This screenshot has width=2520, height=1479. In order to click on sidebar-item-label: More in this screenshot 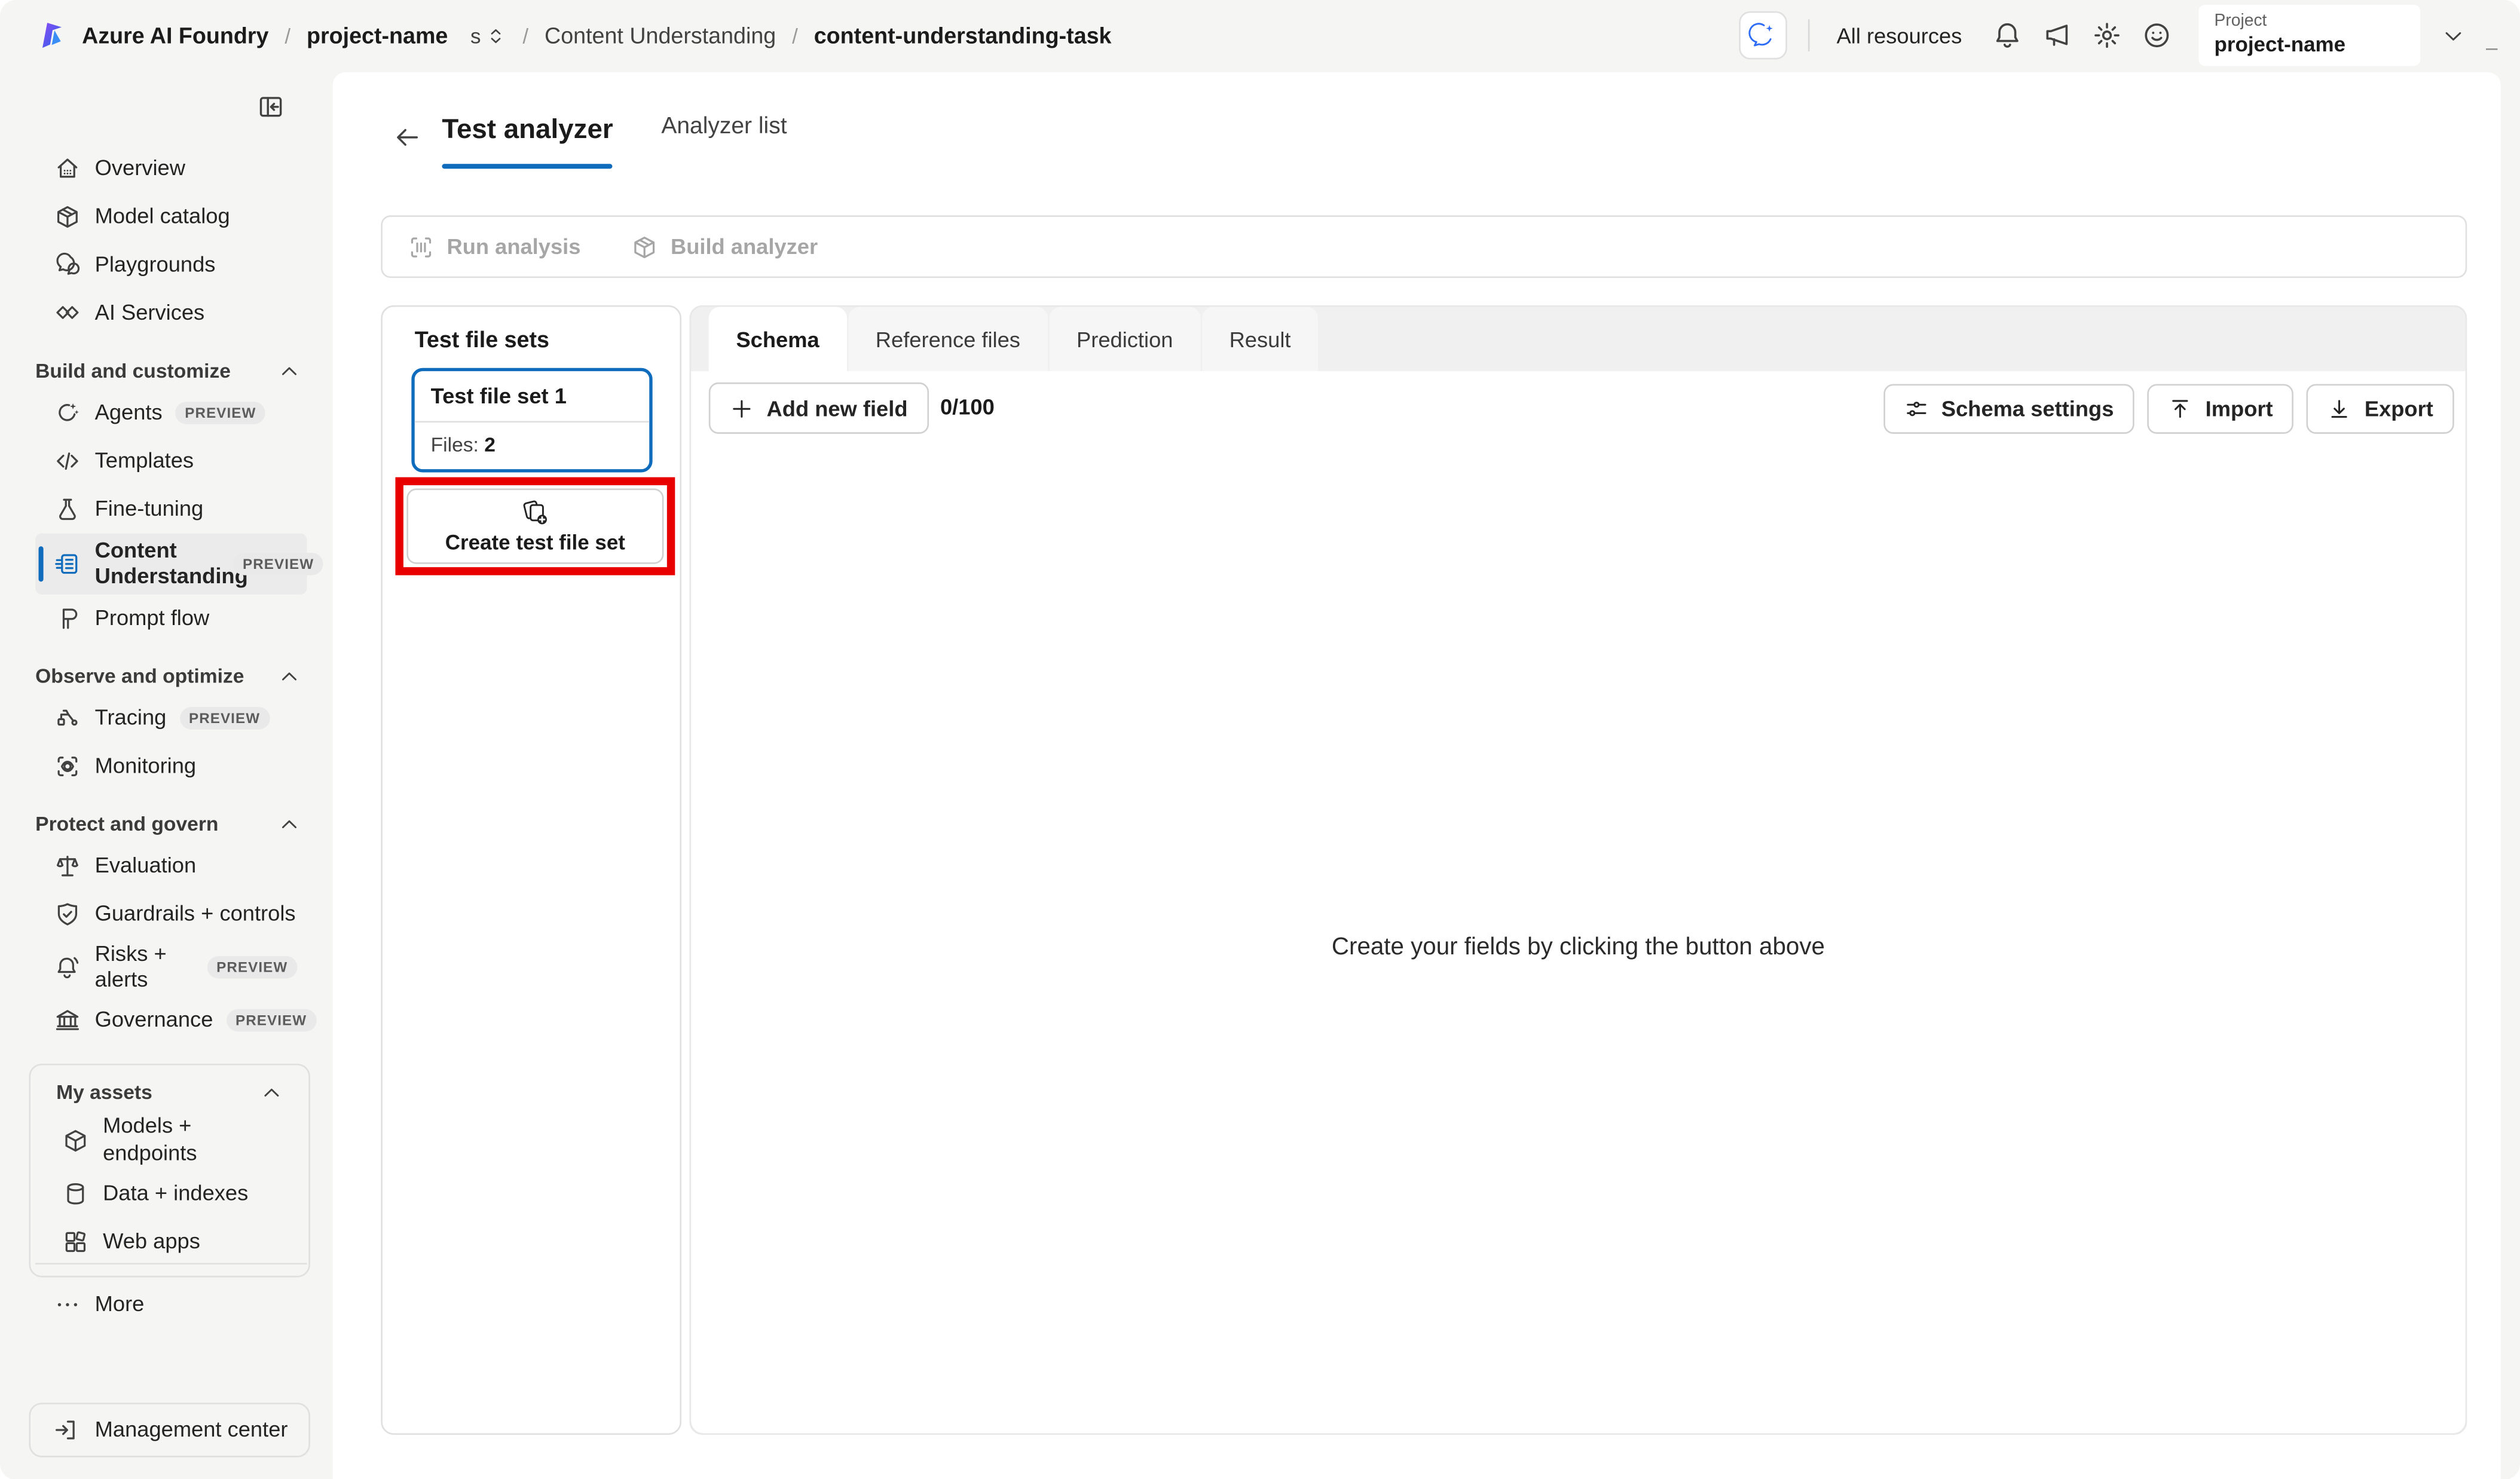, I will do `click(120, 1303)`.